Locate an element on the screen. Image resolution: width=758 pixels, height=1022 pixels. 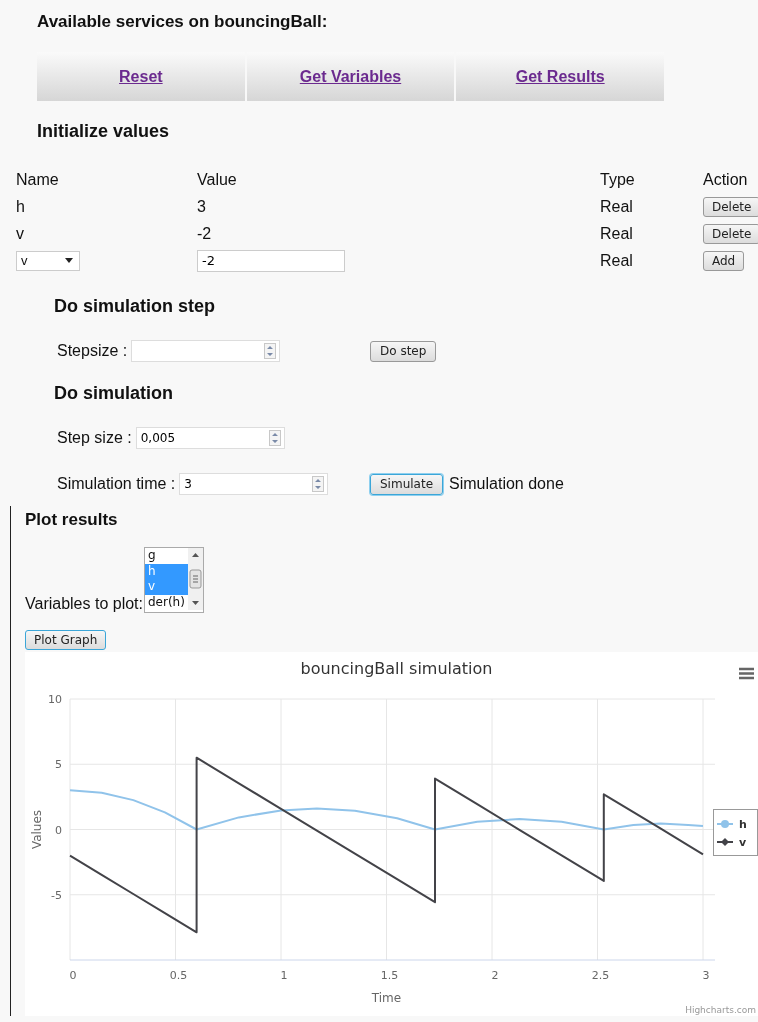
variables-listbox: g h v der(h) is located at coordinates (174, 580).